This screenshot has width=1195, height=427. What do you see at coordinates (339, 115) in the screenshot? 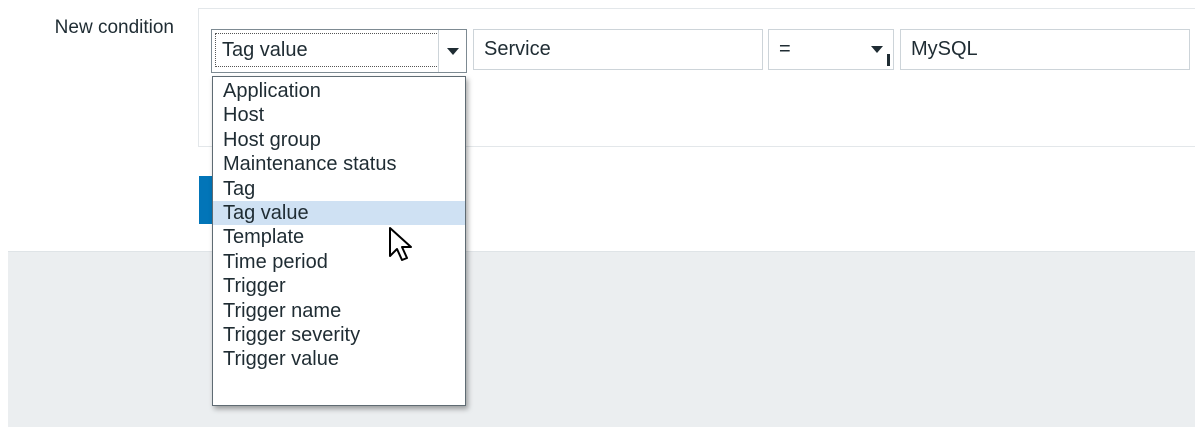
I see `dropdown-option-host: Host` at bounding box center [339, 115].